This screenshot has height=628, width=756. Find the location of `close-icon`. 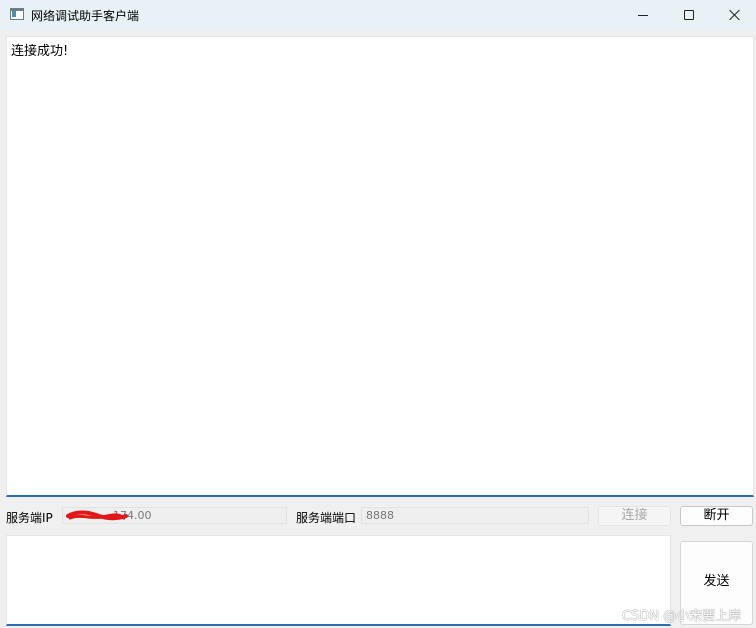

close-icon is located at coordinates (735, 15).